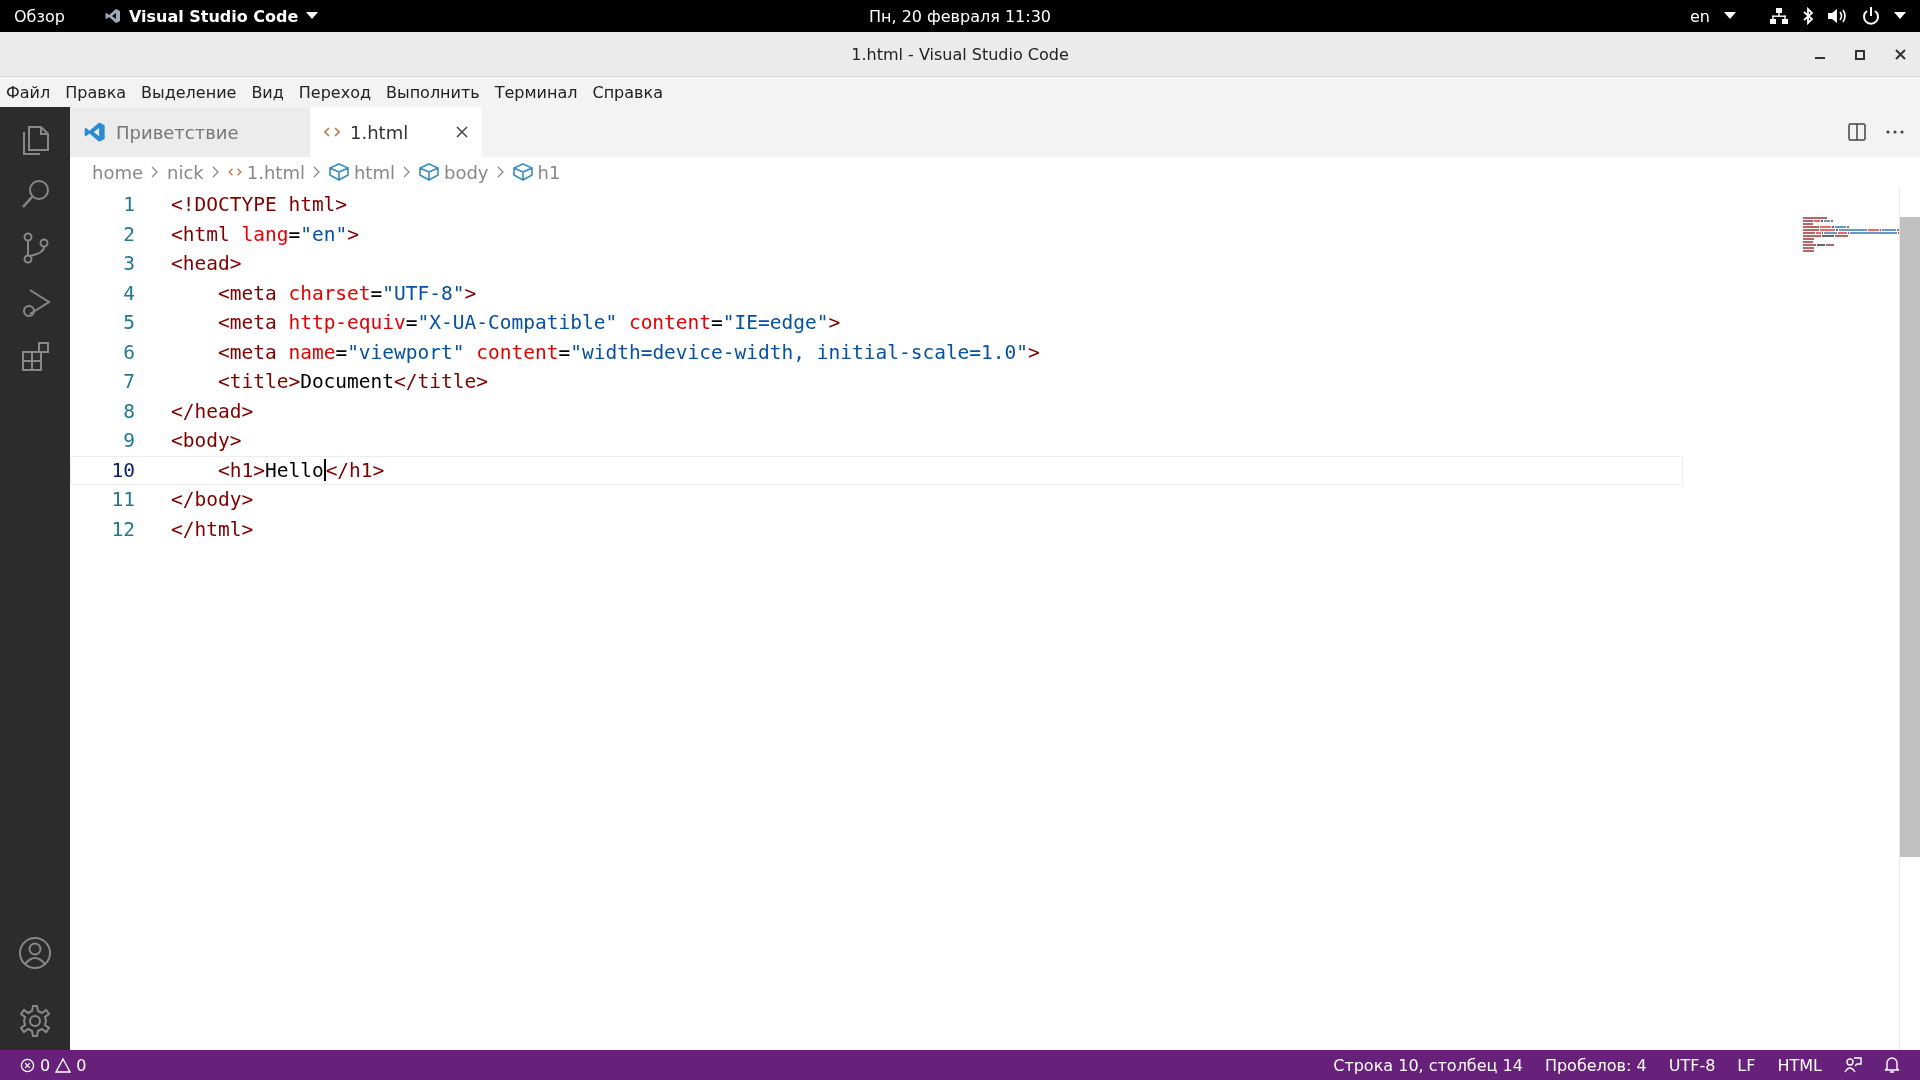 This screenshot has width=1920, height=1080. What do you see at coordinates (1595, 1065) in the screenshot?
I see `indentation: Пробелов: 4` at bounding box center [1595, 1065].